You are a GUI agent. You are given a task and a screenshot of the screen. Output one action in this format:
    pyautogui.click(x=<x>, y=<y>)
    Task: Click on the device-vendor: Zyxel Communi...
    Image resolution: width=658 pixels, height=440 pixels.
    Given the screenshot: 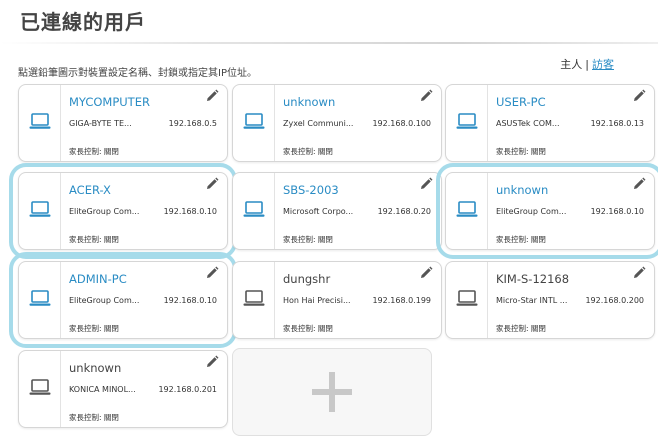 What is the action you would take?
    pyautogui.click(x=318, y=123)
    